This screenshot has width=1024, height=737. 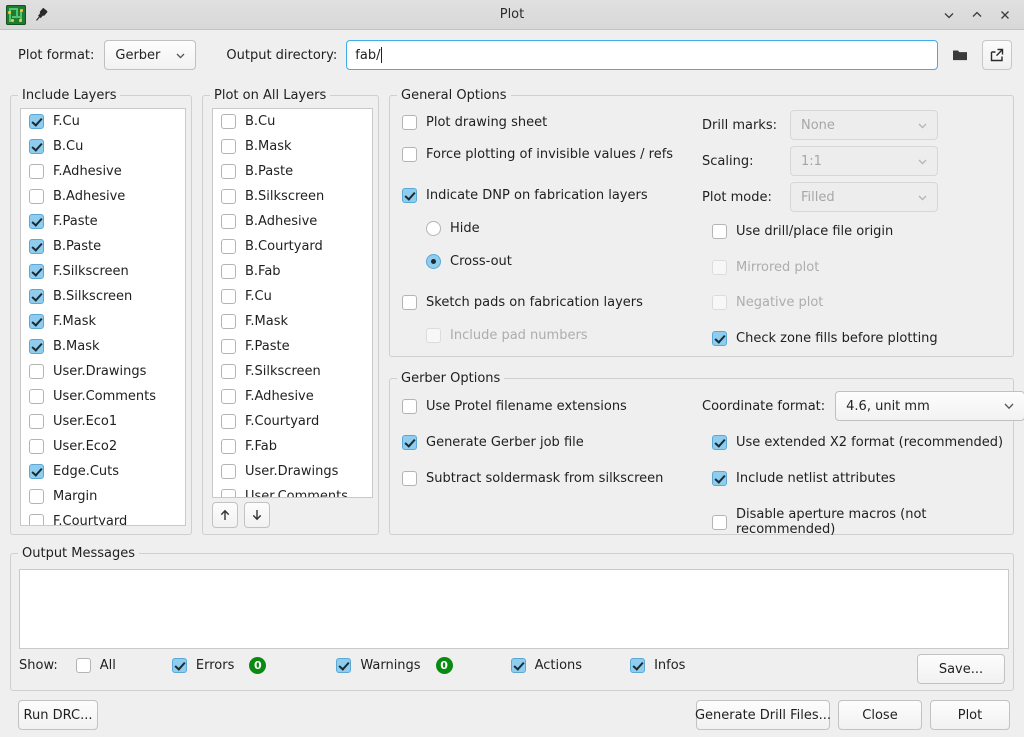 I want to click on include-layer-item: B.Adhesive, so click(x=103, y=196).